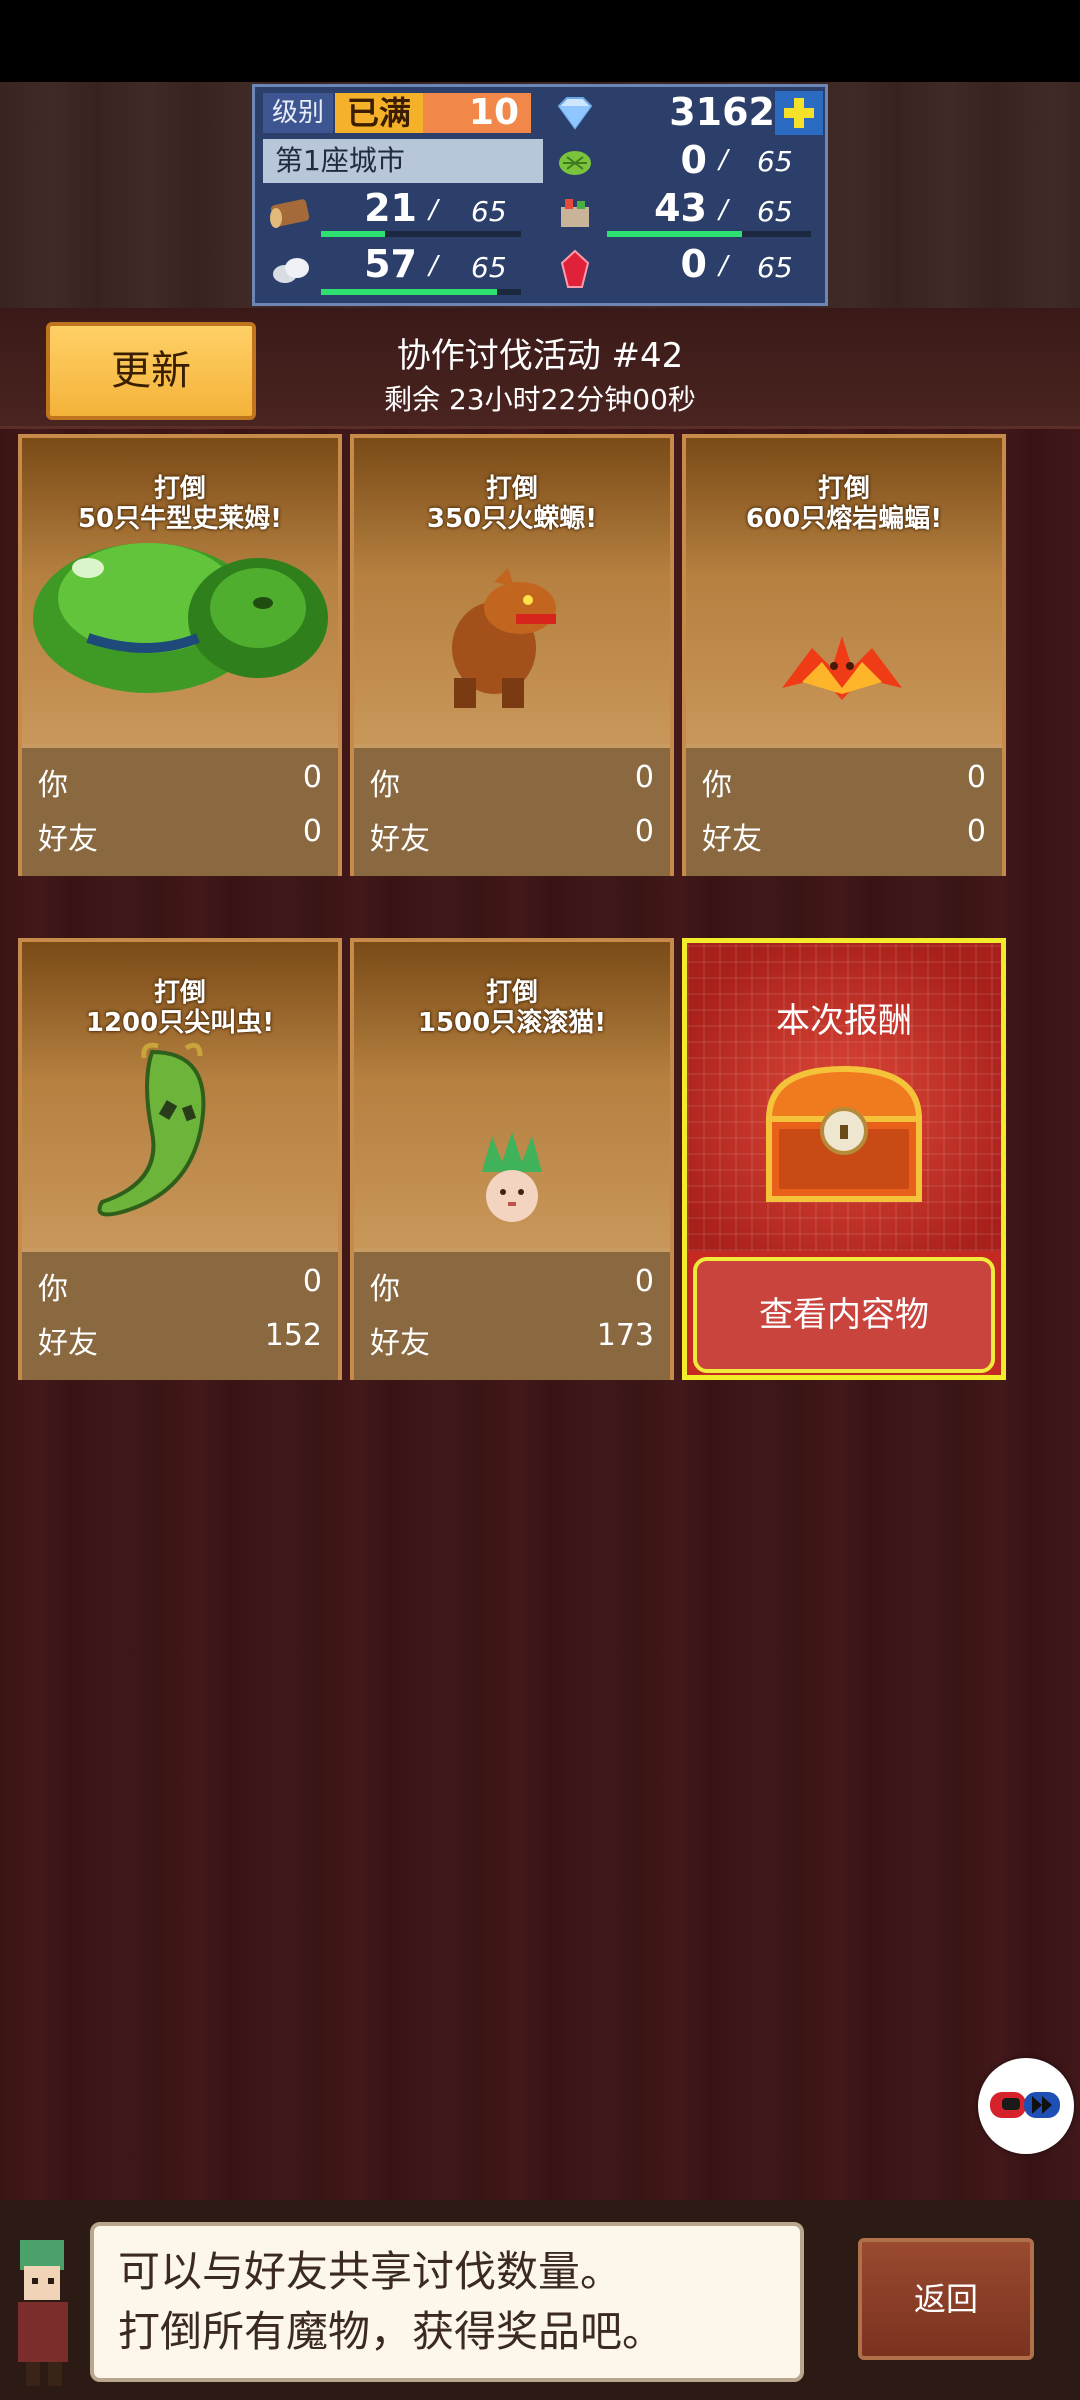 The width and height of the screenshot is (1080, 2400). Describe the element at coordinates (844, 1315) in the screenshot. I see `view-contents-button: 查看内容物` at that location.